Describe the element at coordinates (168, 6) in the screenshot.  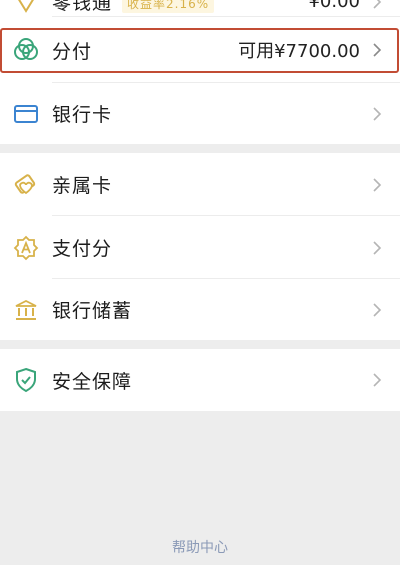
I see `yield-badge: 收益率2.16%` at that location.